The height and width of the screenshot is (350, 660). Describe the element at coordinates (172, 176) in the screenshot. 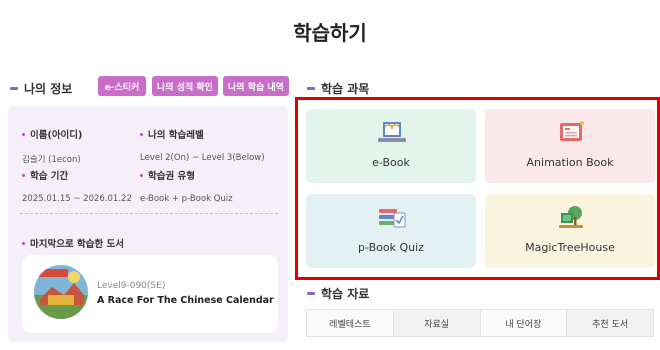

I see `info-label: 학습권 유형` at that location.